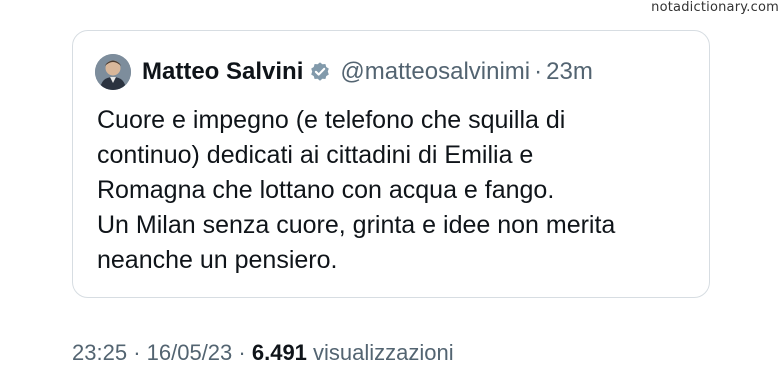 The image size is (783, 391). I want to click on watermark: notadictionary.com, so click(715, 7).